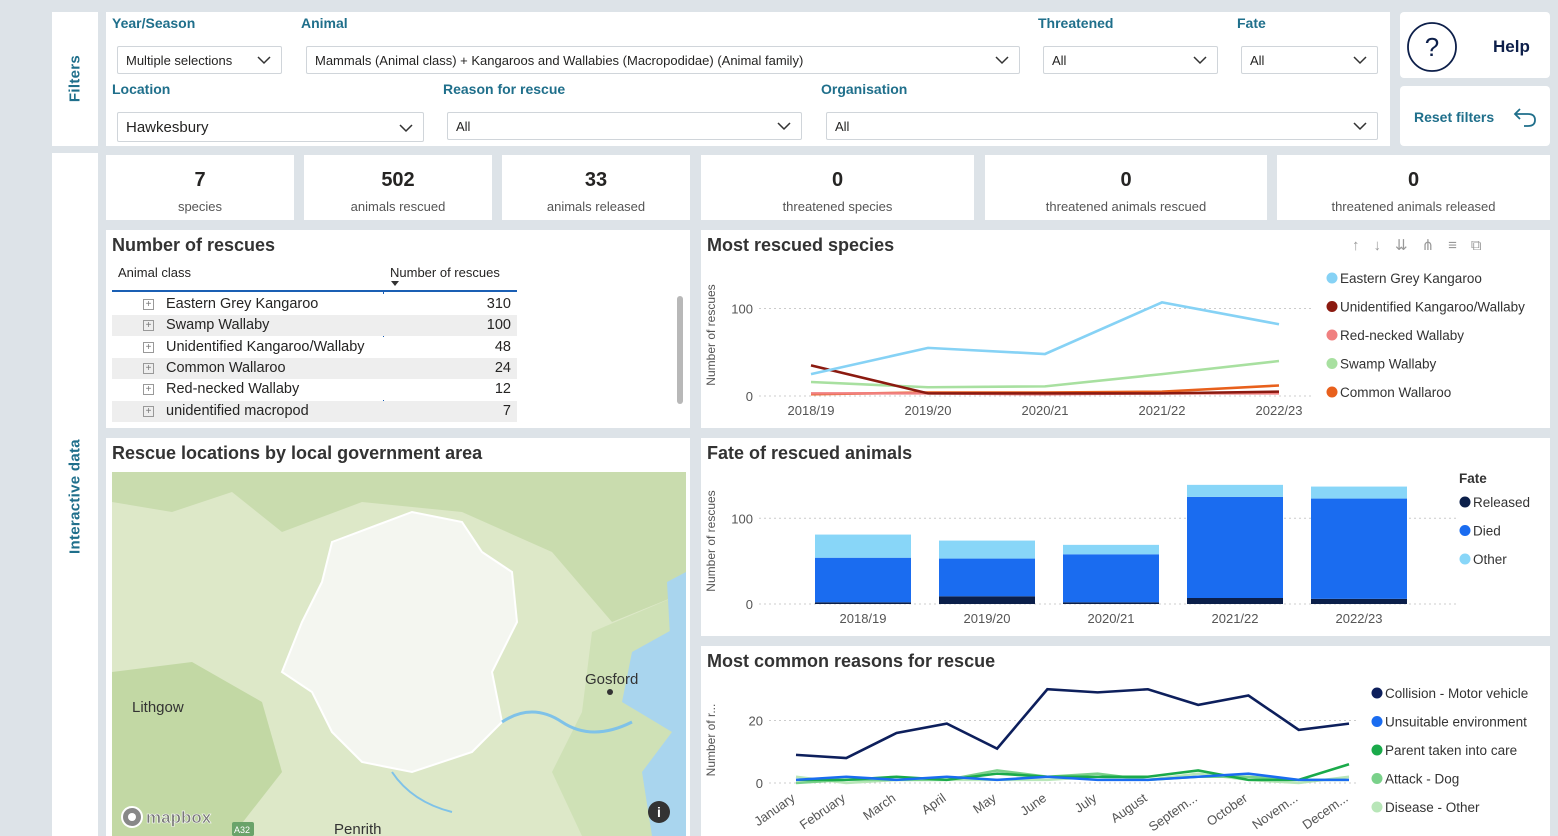 Image resolution: width=1558 pixels, height=836 pixels. Describe the element at coordinates (506, 410) in the screenshot. I see `row-rescue-count: 7` at that location.